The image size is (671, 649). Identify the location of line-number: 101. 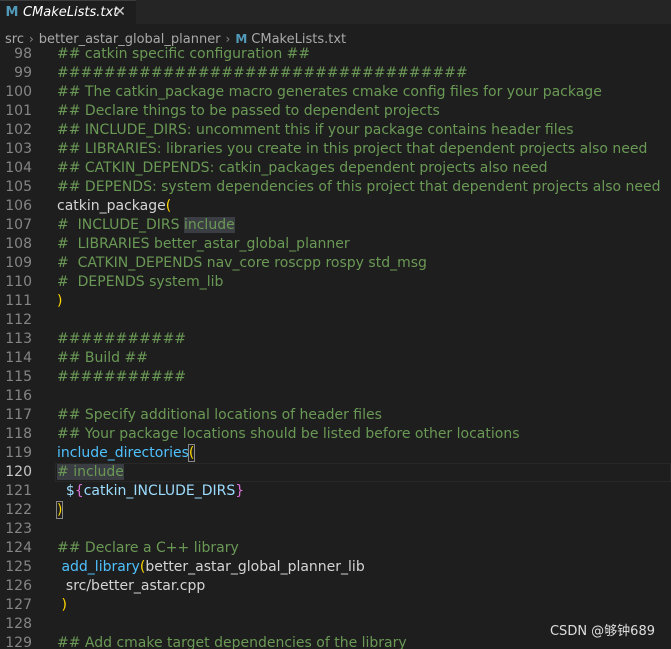
(18, 111).